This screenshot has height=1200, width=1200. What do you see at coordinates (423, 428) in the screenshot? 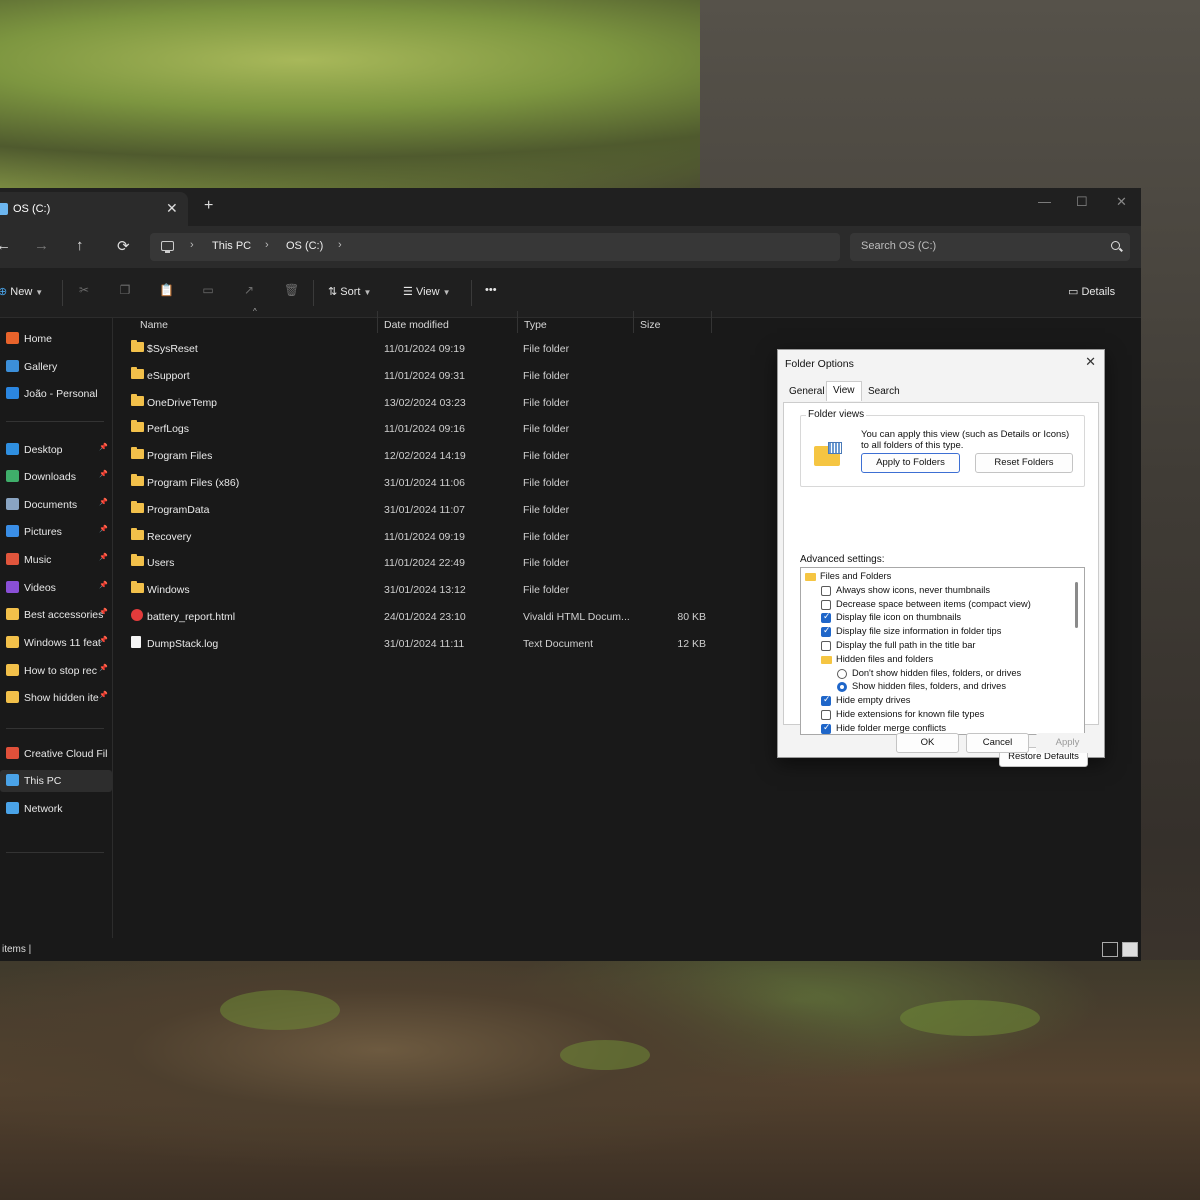
I see `table-row: PerfLogs 11/01/2024 09:16 File folder` at bounding box center [423, 428].